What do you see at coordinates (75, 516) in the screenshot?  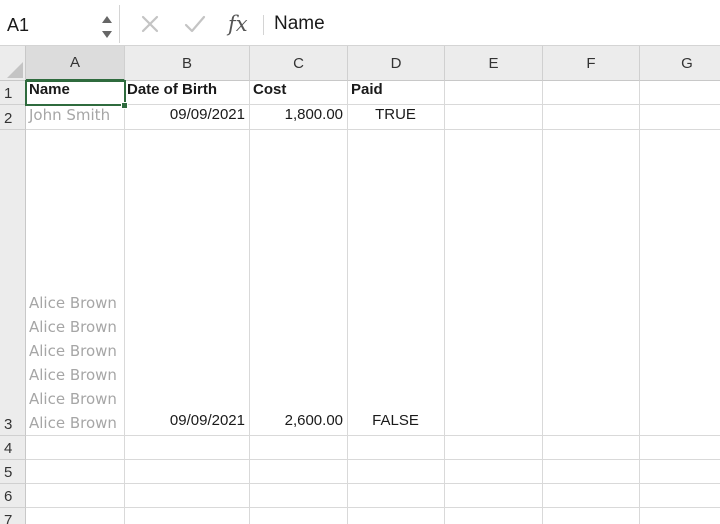 I see `cell-a7` at bounding box center [75, 516].